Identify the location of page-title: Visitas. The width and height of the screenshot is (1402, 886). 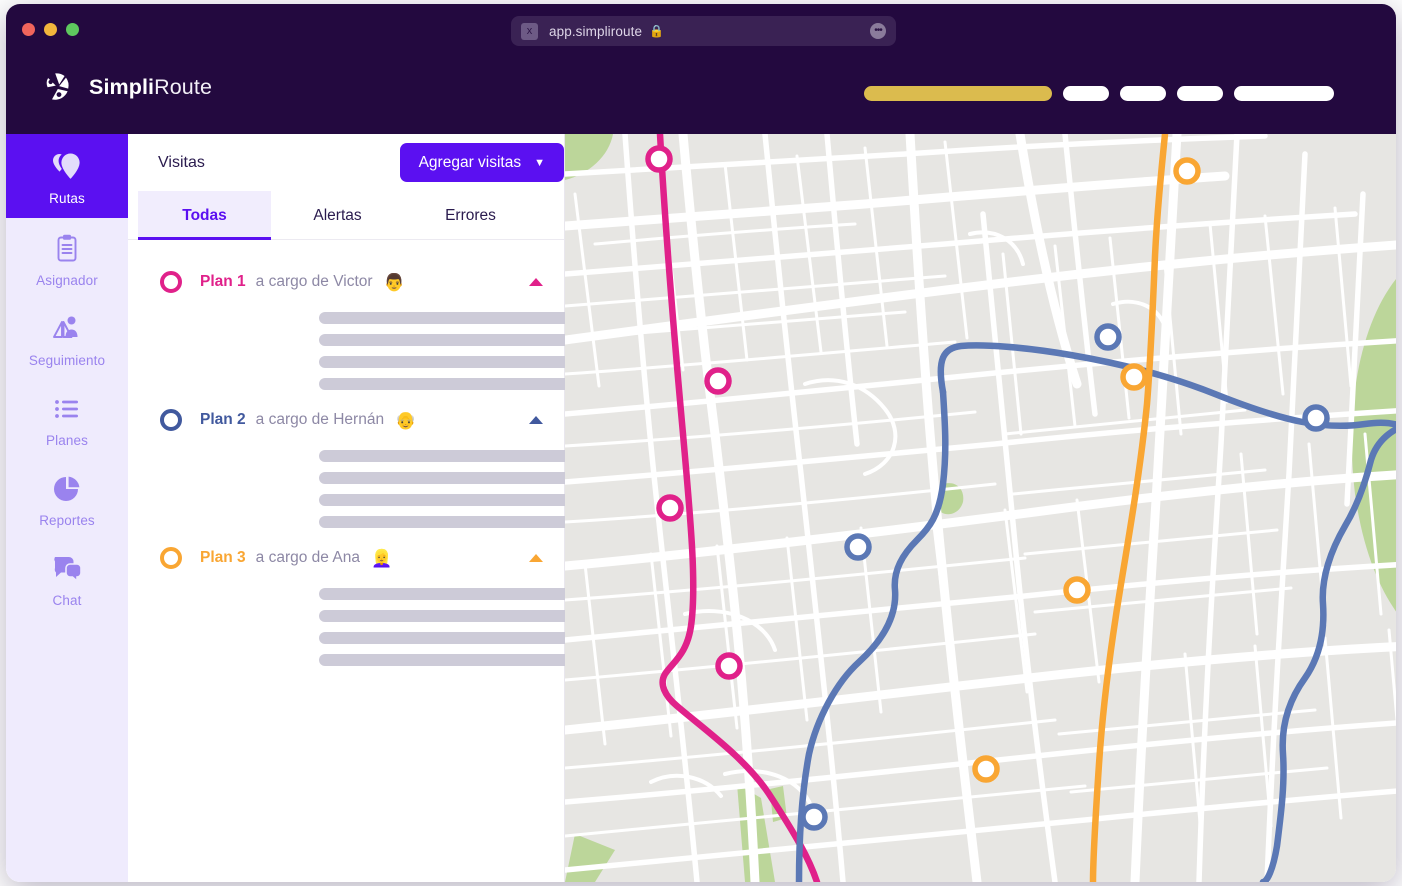
(181, 162).